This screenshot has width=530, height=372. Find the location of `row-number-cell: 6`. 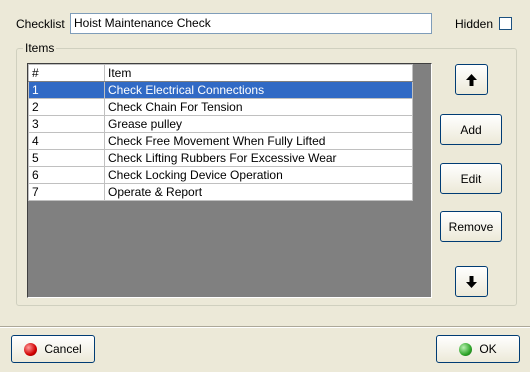

row-number-cell: 6 is located at coordinates (66, 175).